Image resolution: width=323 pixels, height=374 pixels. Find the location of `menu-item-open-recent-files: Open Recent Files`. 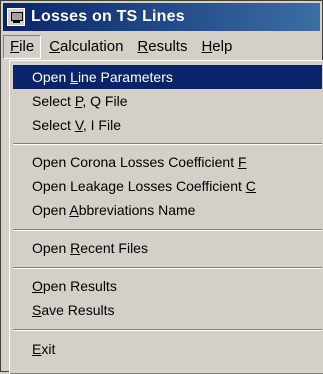

menu-item-open-recent-files: Open Recent Files is located at coordinates (167, 248).